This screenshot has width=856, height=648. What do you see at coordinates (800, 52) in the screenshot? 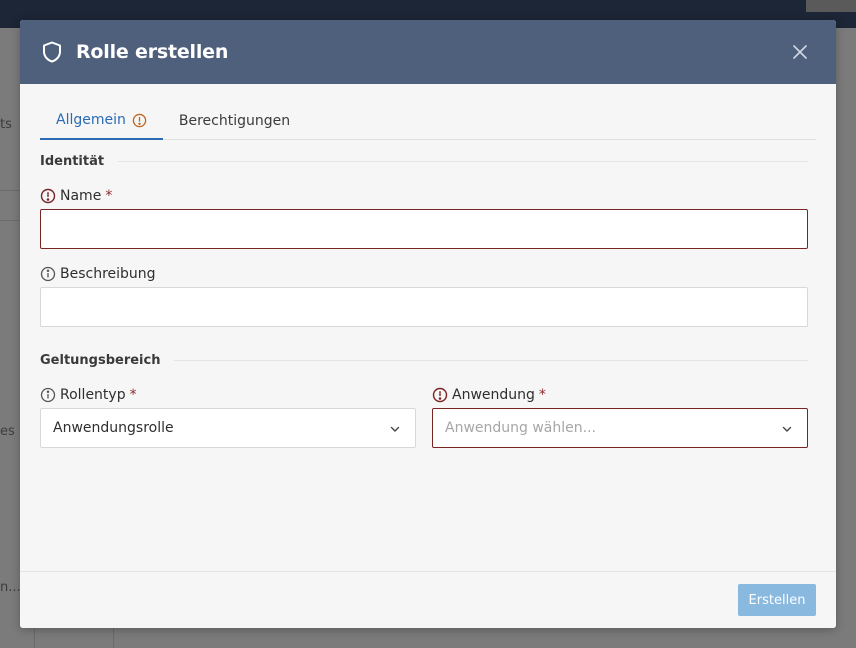
I see `close-icon` at bounding box center [800, 52].